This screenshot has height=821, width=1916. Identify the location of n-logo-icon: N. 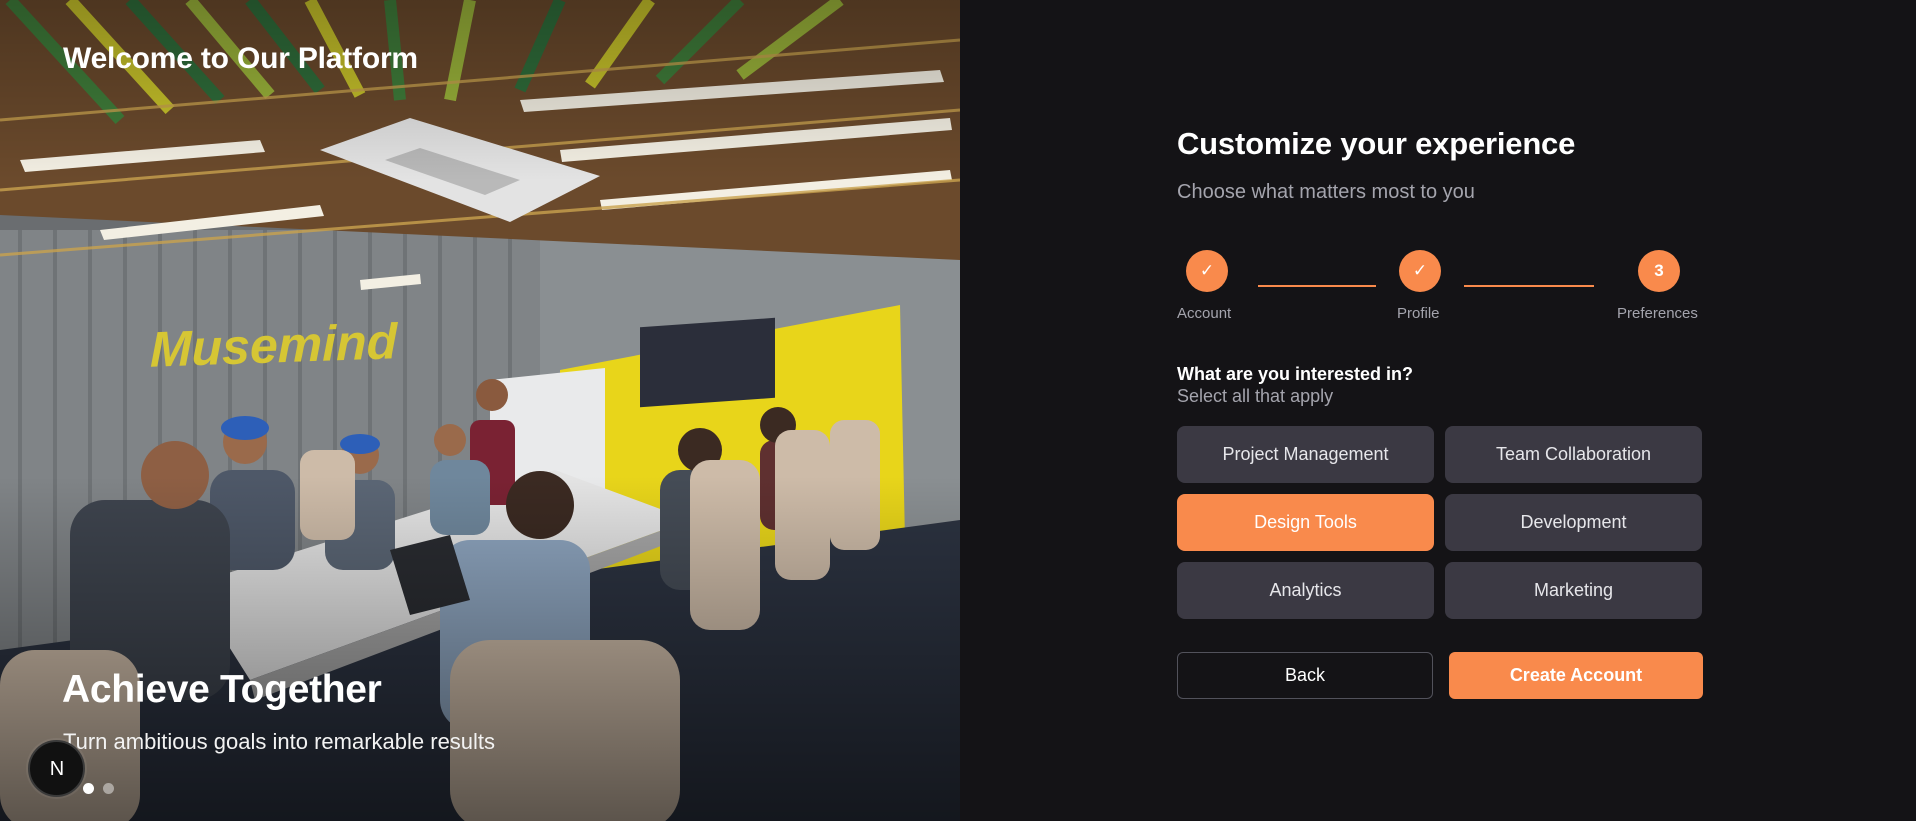
(56, 769).